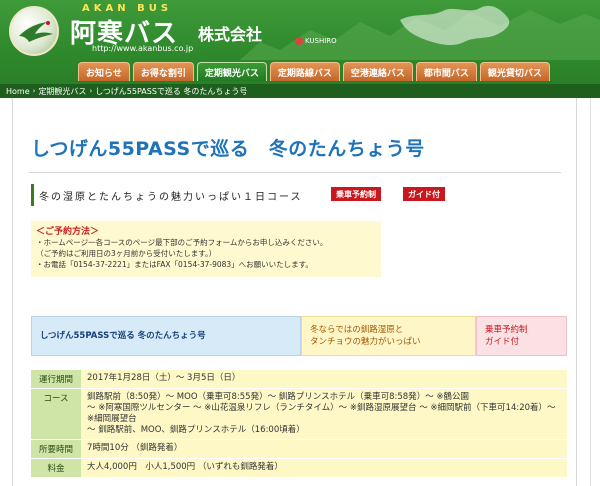 The image size is (600, 486). Describe the element at coordinates (388, 336) in the screenshot. I see `summary-catchphrase: 冬ならではの釧路湿原と タンチョウの魅力がいっぱい` at that location.